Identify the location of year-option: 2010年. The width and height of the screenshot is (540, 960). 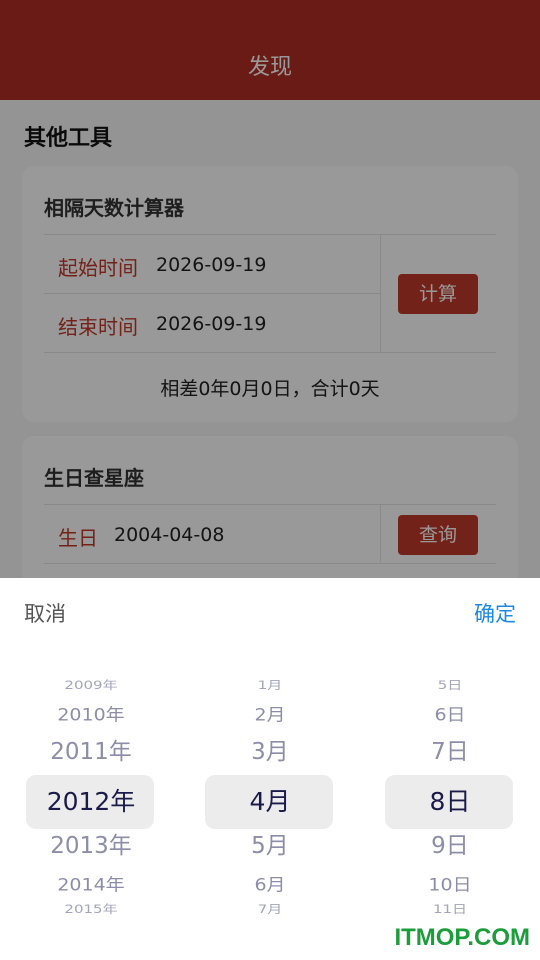
(91, 714).